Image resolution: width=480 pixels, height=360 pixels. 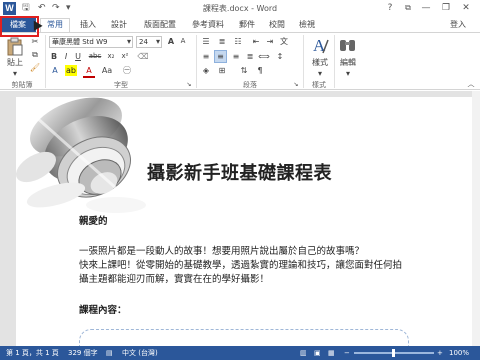 What do you see at coordinates (236, 56) in the screenshot?
I see `align-right-icon: ≡` at bounding box center [236, 56].